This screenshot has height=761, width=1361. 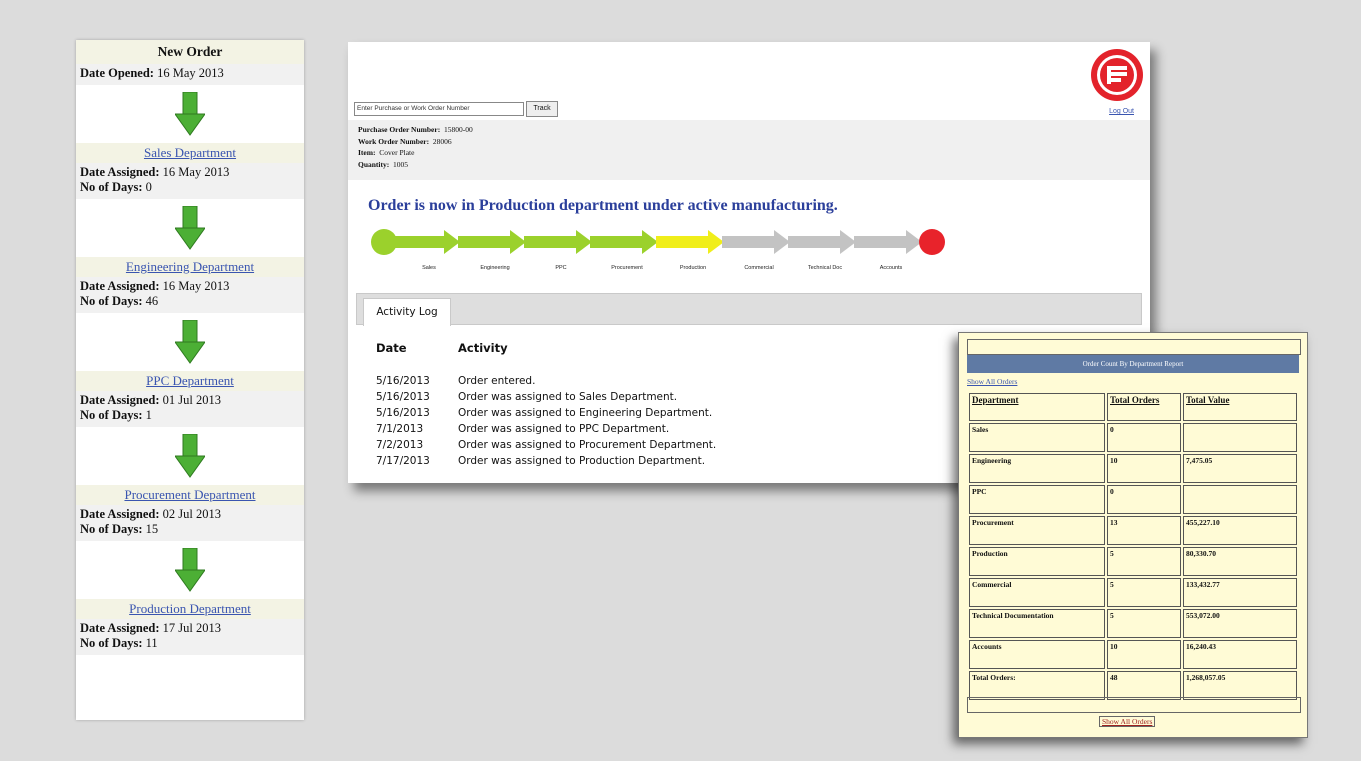 What do you see at coordinates (749, 130) in the screenshot?
I see `order-detail-row: Purchase Order Number: 15800-00` at bounding box center [749, 130].